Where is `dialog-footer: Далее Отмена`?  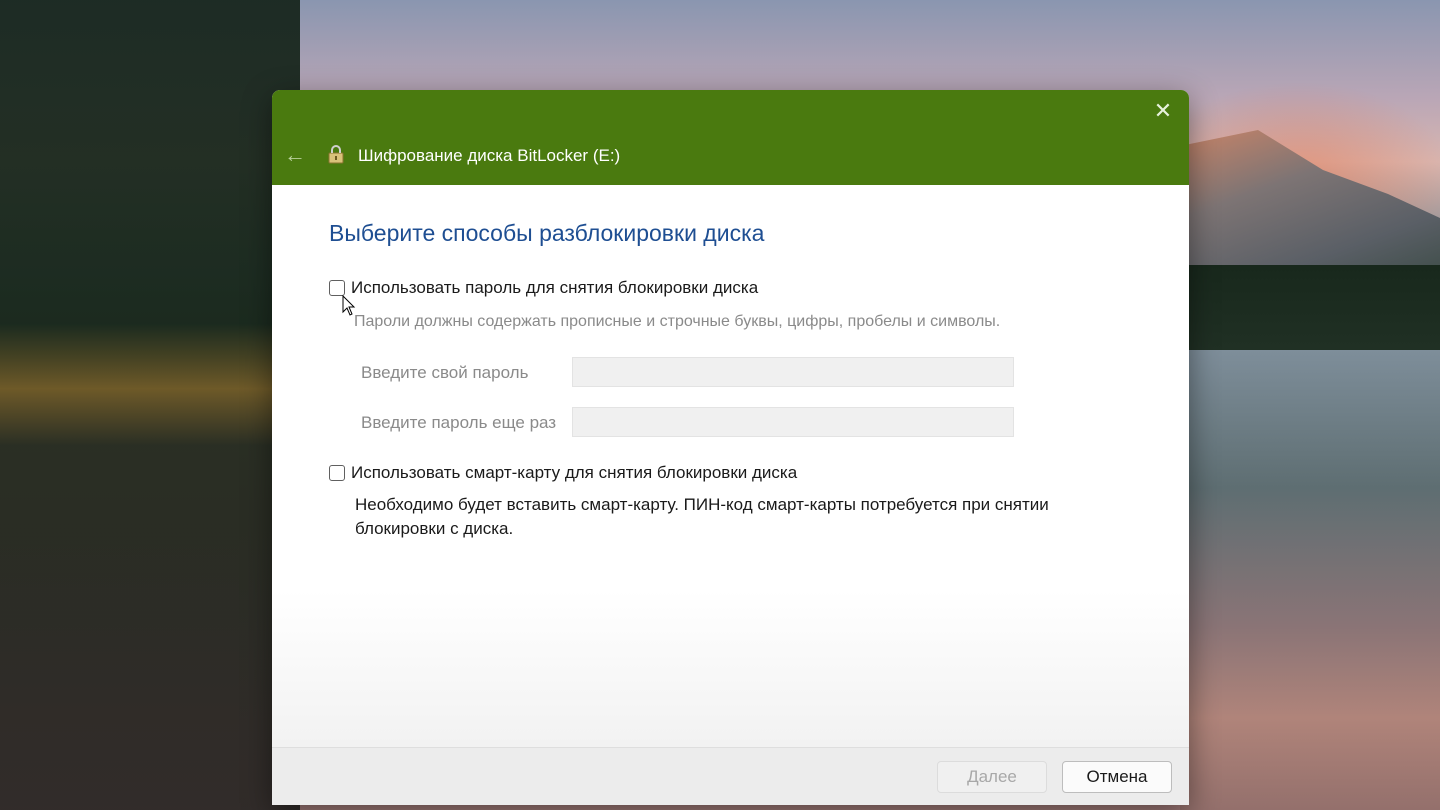 dialog-footer: Далее Отмена is located at coordinates (730, 776).